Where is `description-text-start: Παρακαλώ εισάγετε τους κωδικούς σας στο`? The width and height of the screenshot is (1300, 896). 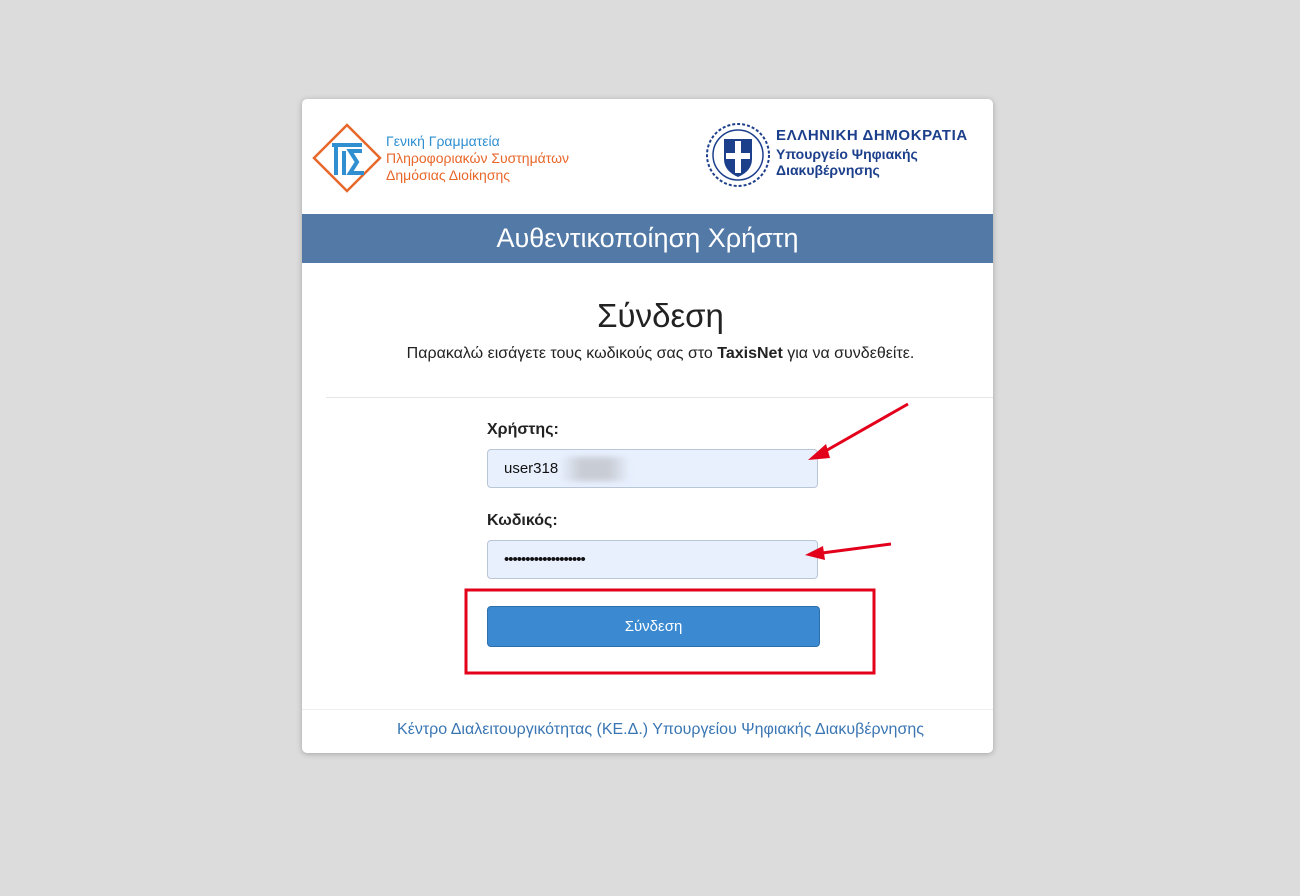 description-text-start: Παρακαλώ εισάγετε τους κωδικούς σας στο is located at coordinates (562, 353).